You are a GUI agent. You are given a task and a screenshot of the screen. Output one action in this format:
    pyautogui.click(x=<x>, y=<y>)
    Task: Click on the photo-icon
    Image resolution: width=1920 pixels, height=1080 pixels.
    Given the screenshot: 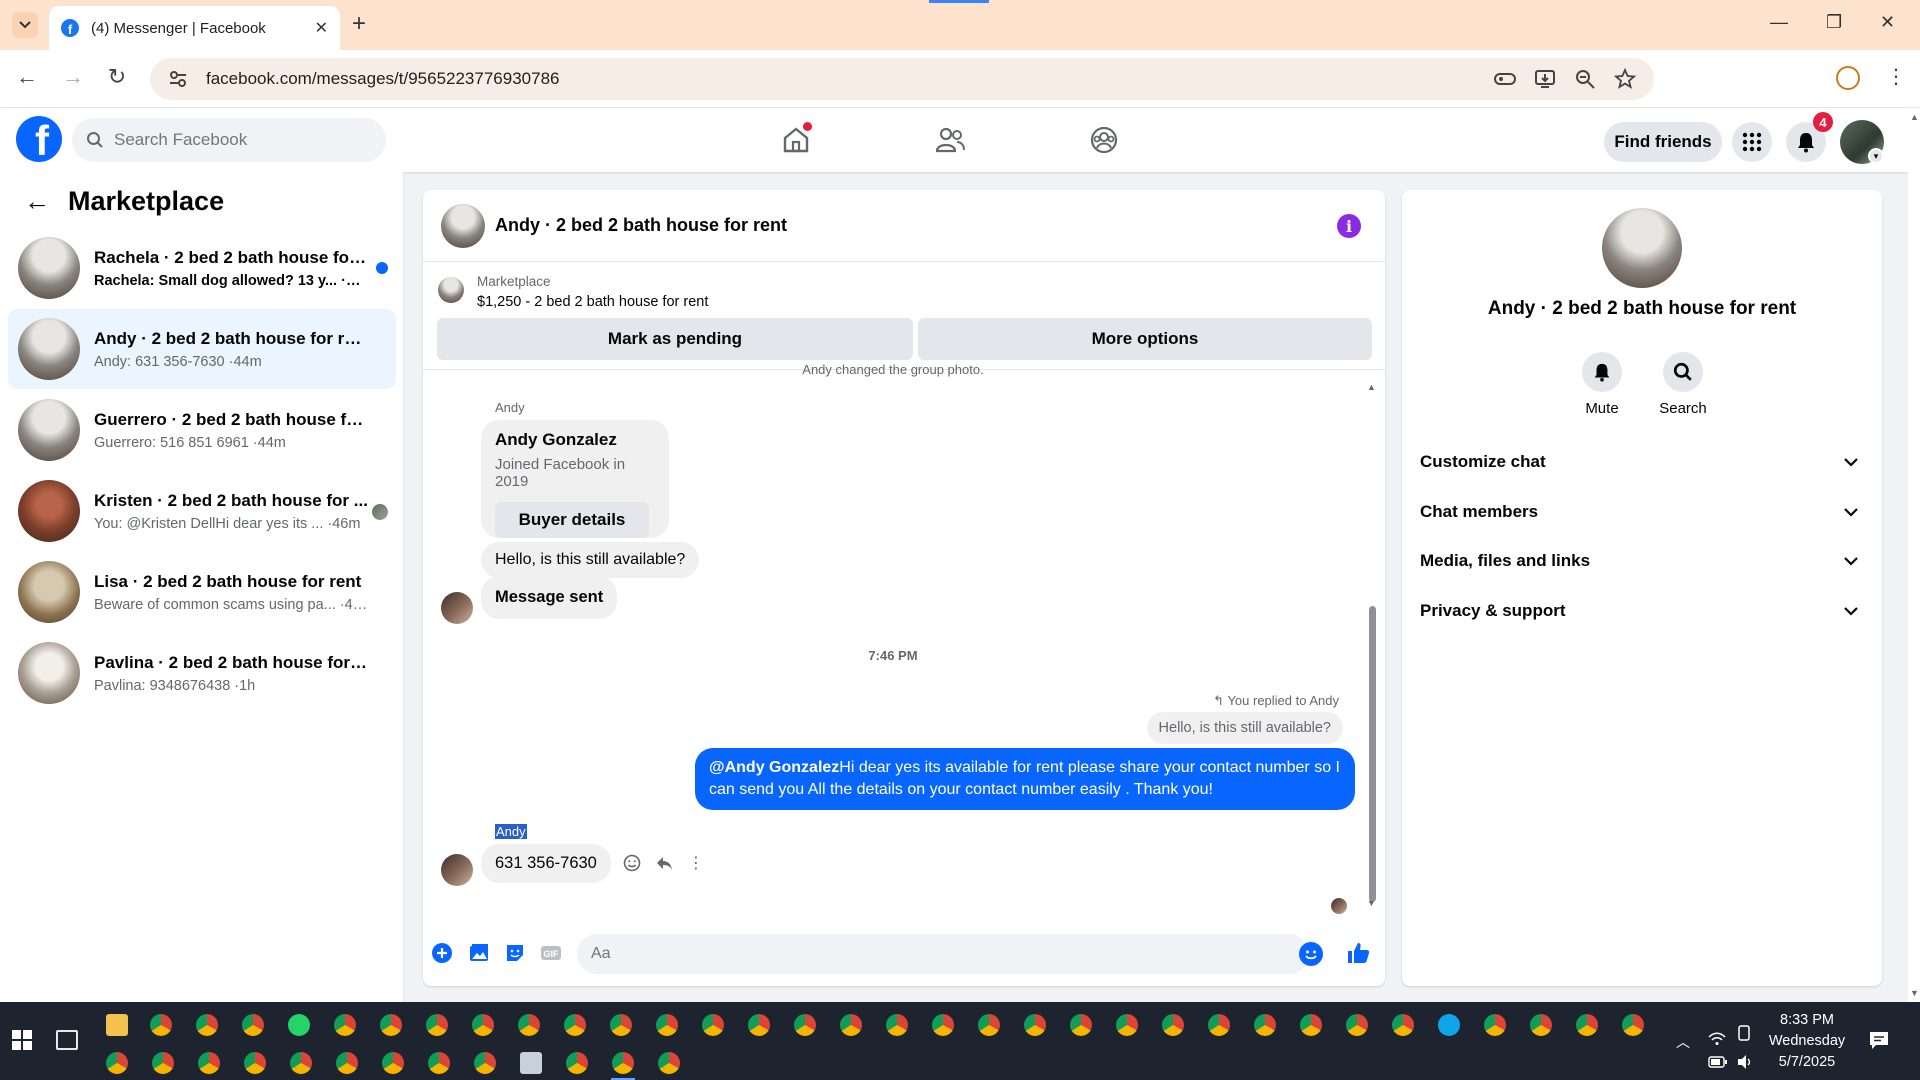 What is the action you would take?
    pyautogui.click(x=479, y=953)
    